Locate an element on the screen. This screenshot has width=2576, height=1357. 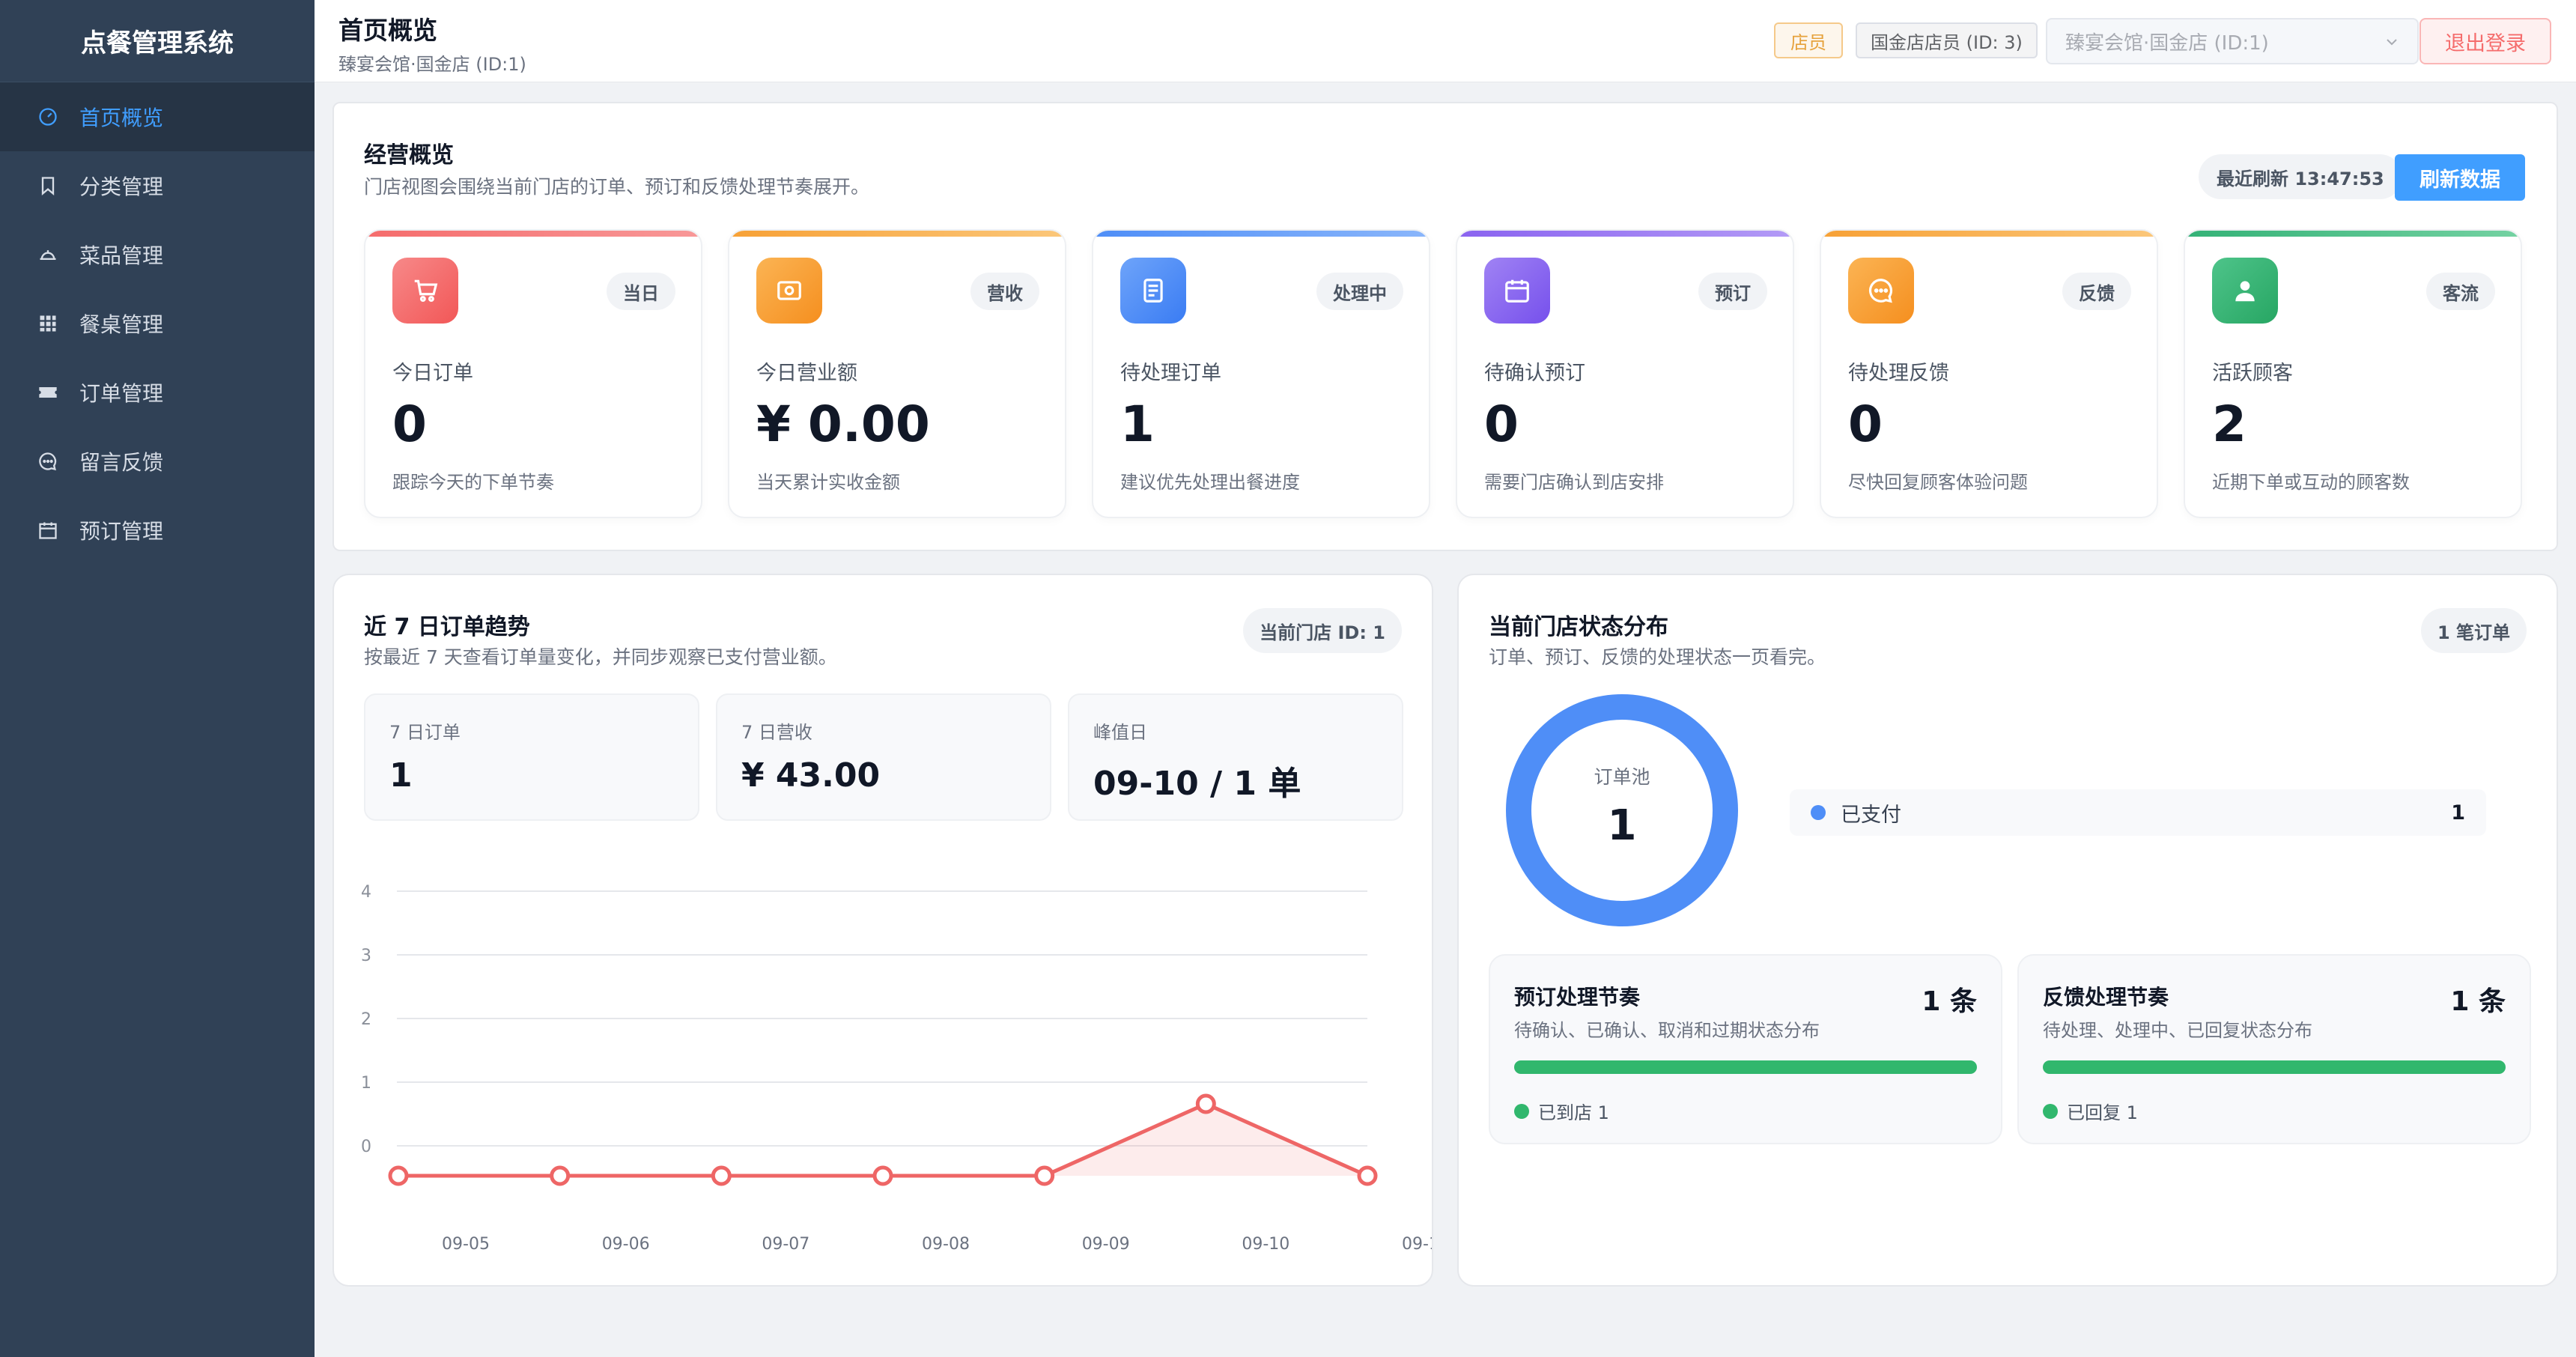
order-trend-chart: 0 1 2 3 4 09-05 09-06 09-07 09-08 09-09 09-10 09-11 is located at coordinates (896, 1068).